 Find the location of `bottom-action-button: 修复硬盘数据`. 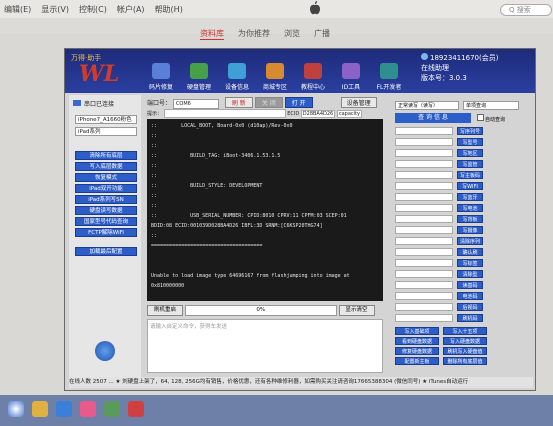

bottom-action-button: 修复硬盘数据 is located at coordinates (417, 351).